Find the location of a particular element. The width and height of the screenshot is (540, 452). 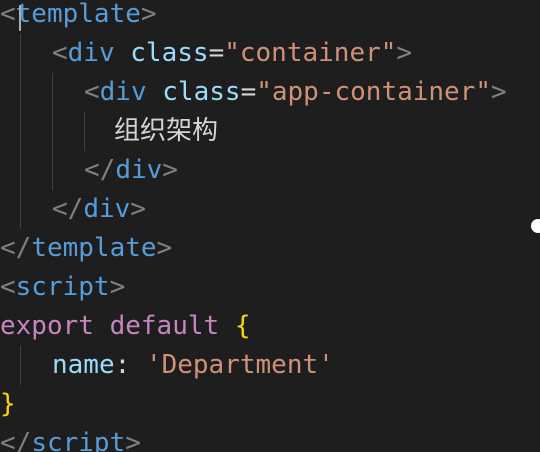

attribute-value: "app-container" is located at coordinates (374, 92).